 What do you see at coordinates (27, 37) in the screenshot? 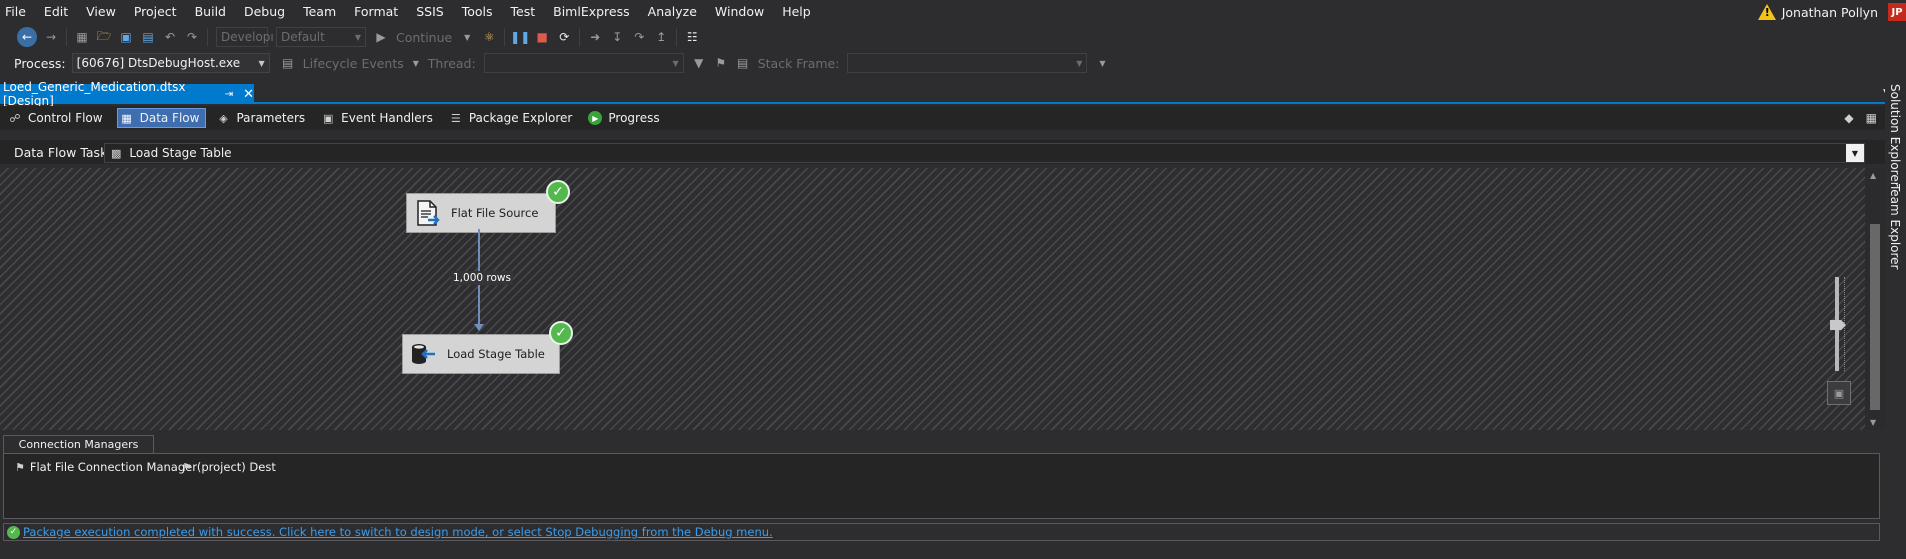
I see `navigate-back-icon: ←` at bounding box center [27, 37].